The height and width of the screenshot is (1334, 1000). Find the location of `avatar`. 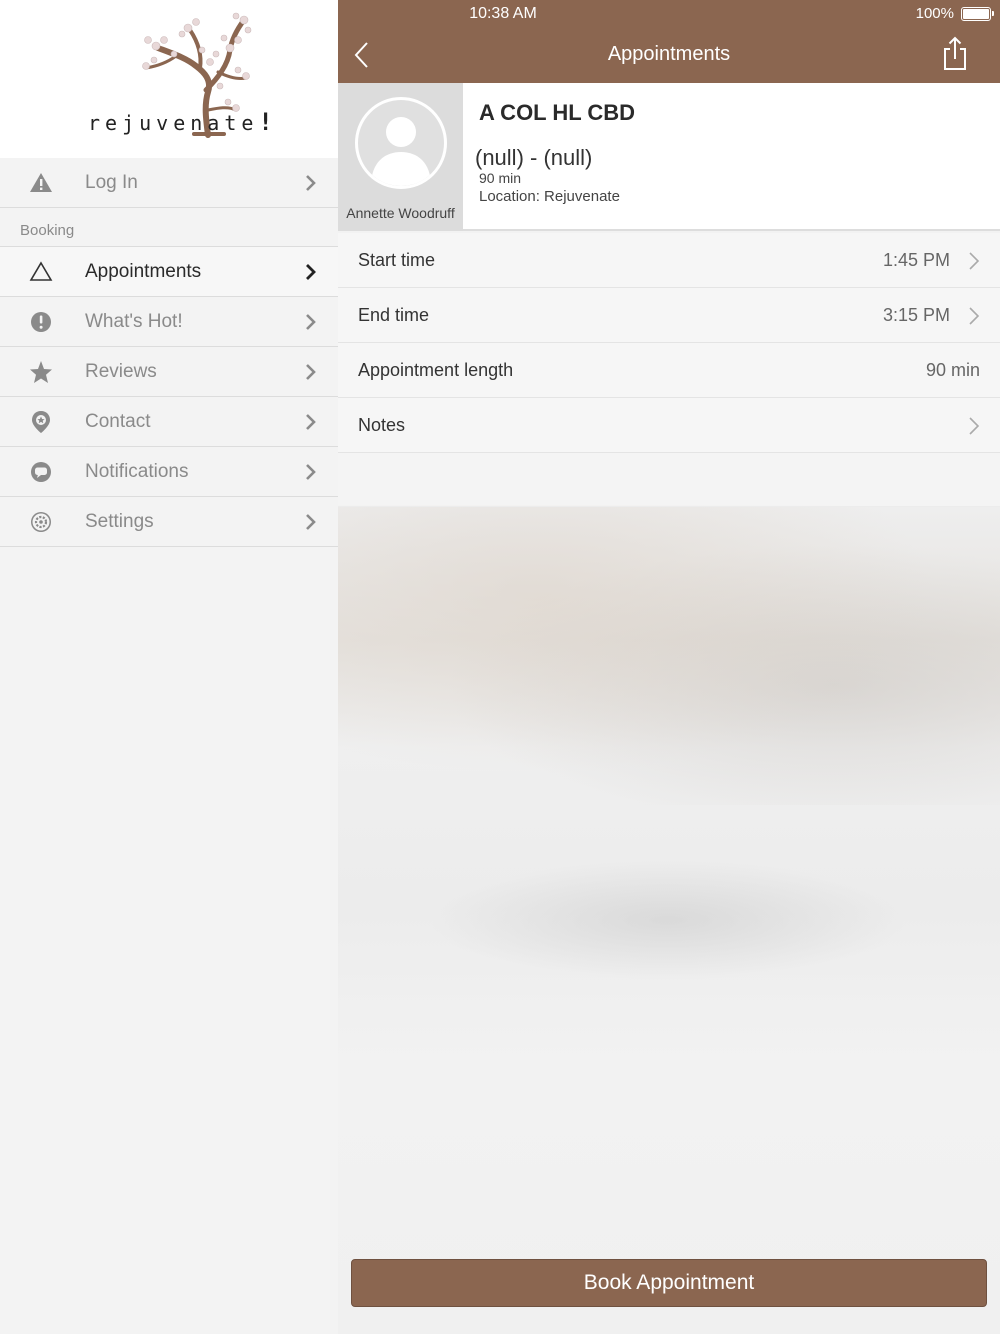

avatar is located at coordinates (401, 143).